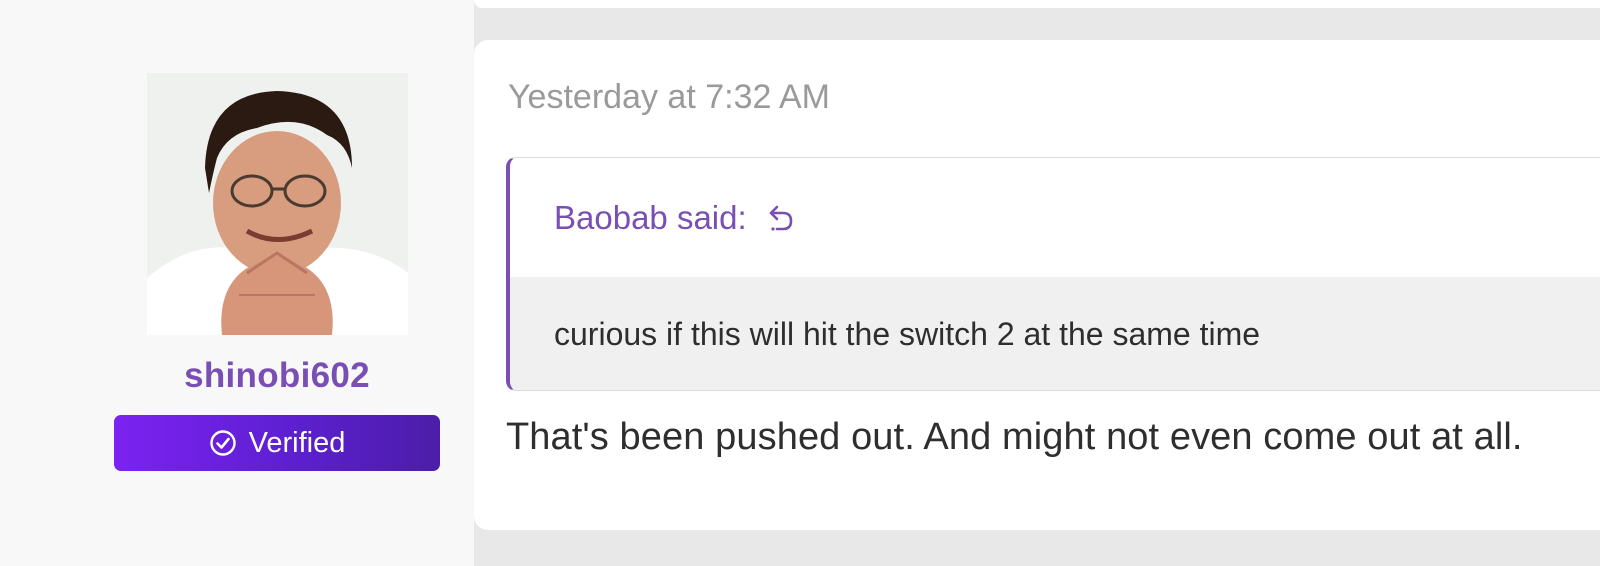 This screenshot has height=566, width=1600. Describe the element at coordinates (1055, 217) in the screenshot. I see `quote-header: Baobab said:` at that location.